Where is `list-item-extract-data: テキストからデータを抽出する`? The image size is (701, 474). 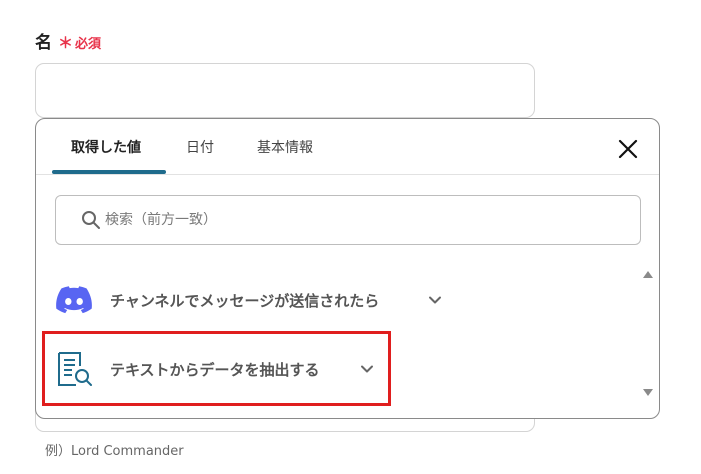
list-item-extract-data: テキストからデータを抽出する is located at coordinates (211, 369).